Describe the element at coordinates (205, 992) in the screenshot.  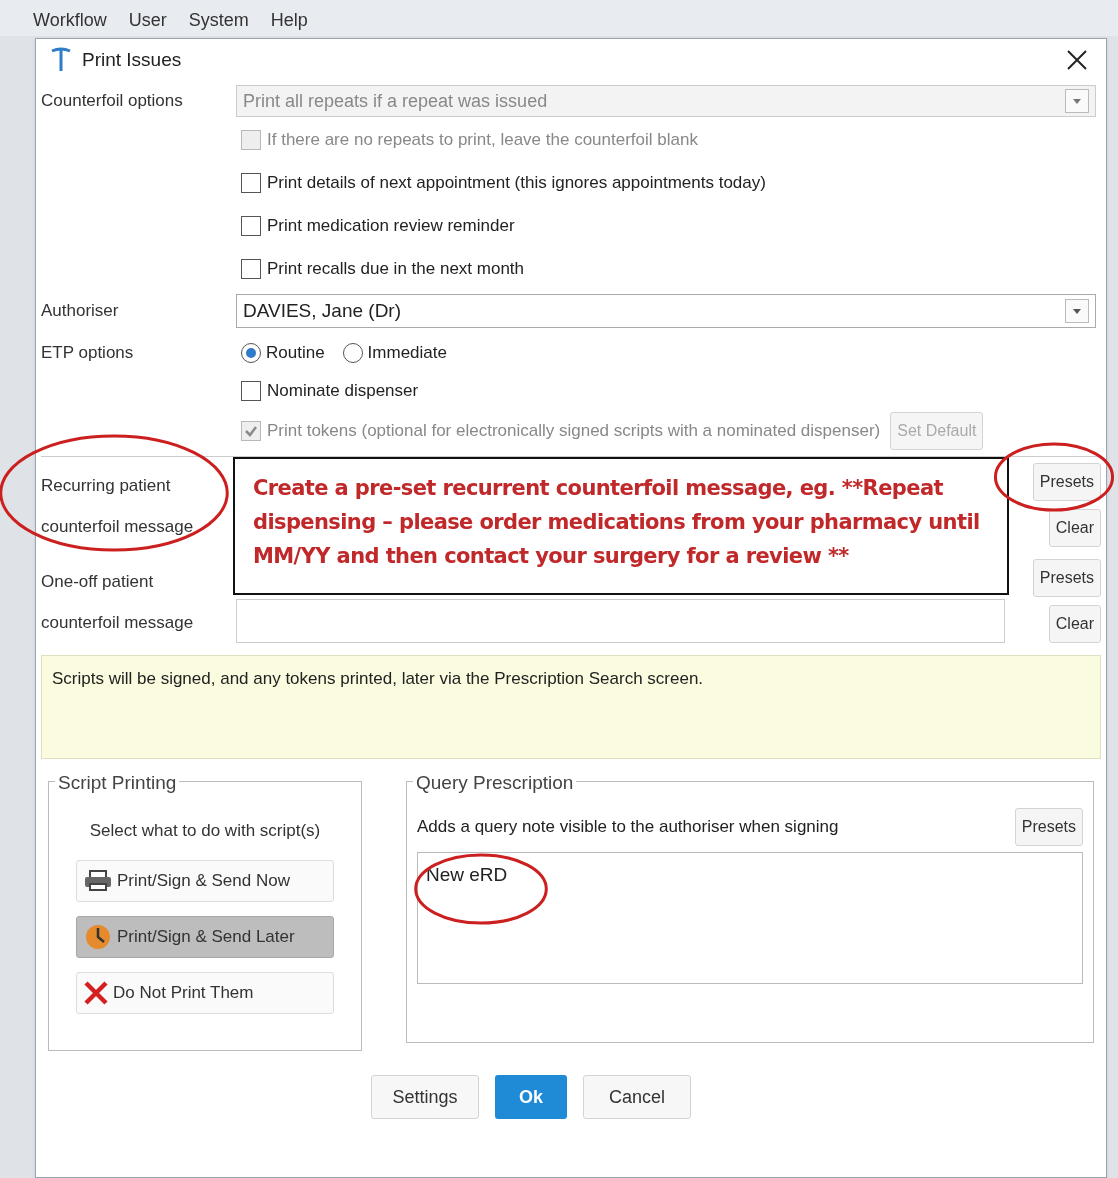
I see `script-action-button: Do Not Print Them` at that location.